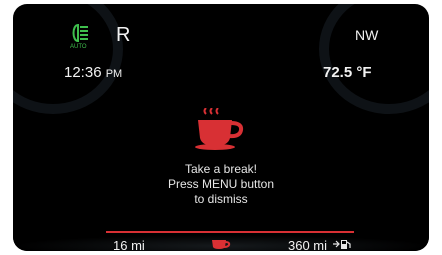 This screenshot has width=442, height=255. I want to click on alert-line-3: to dismiss, so click(221, 199).